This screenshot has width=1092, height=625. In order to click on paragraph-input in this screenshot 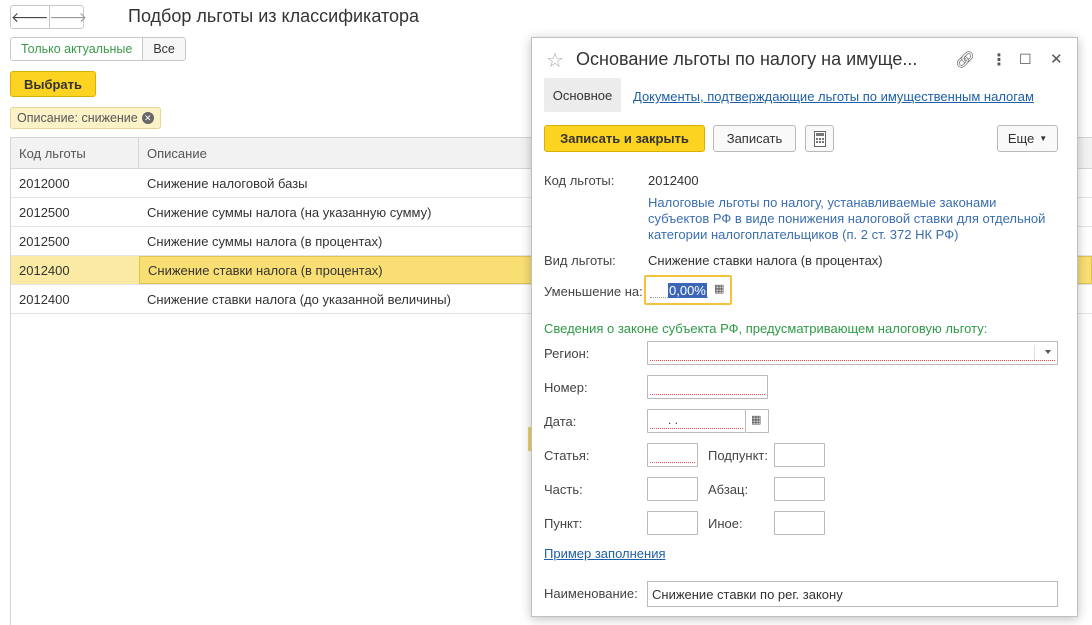, I will do `click(799, 489)`.